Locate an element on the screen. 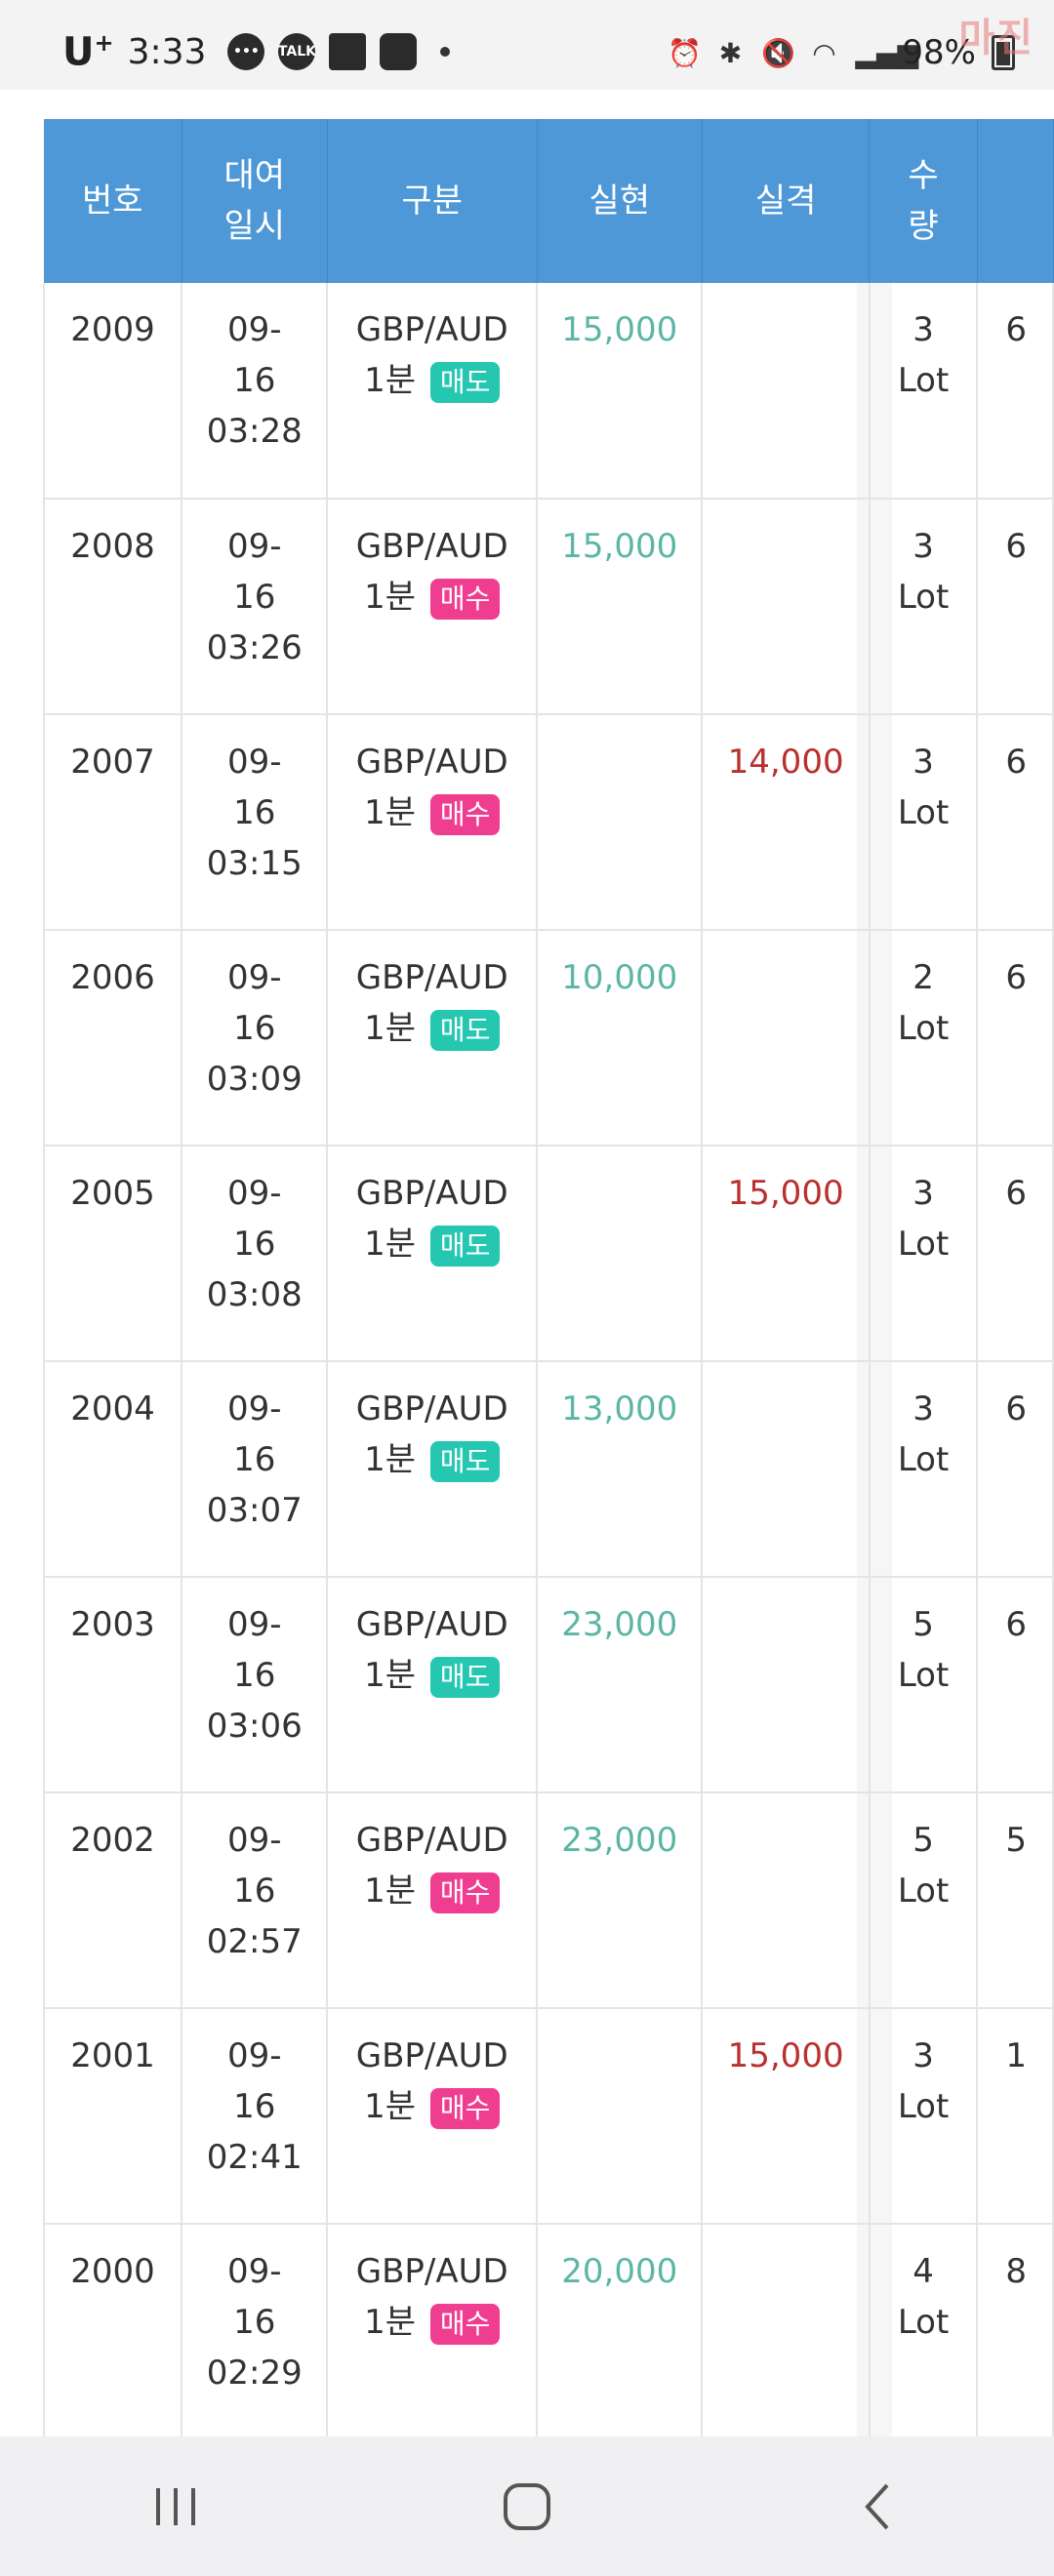  header-number: 번호 is located at coordinates (113, 201).